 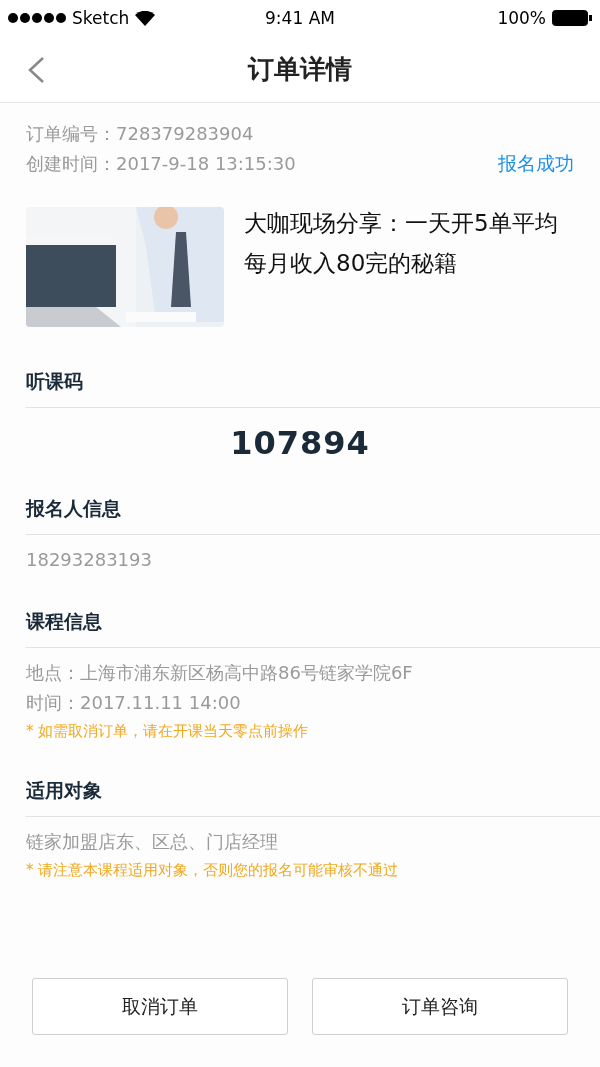 I want to click on notice-text: * 请注意本课程适用对象，否则您的报名可能审核不通过, so click(x=213, y=870).